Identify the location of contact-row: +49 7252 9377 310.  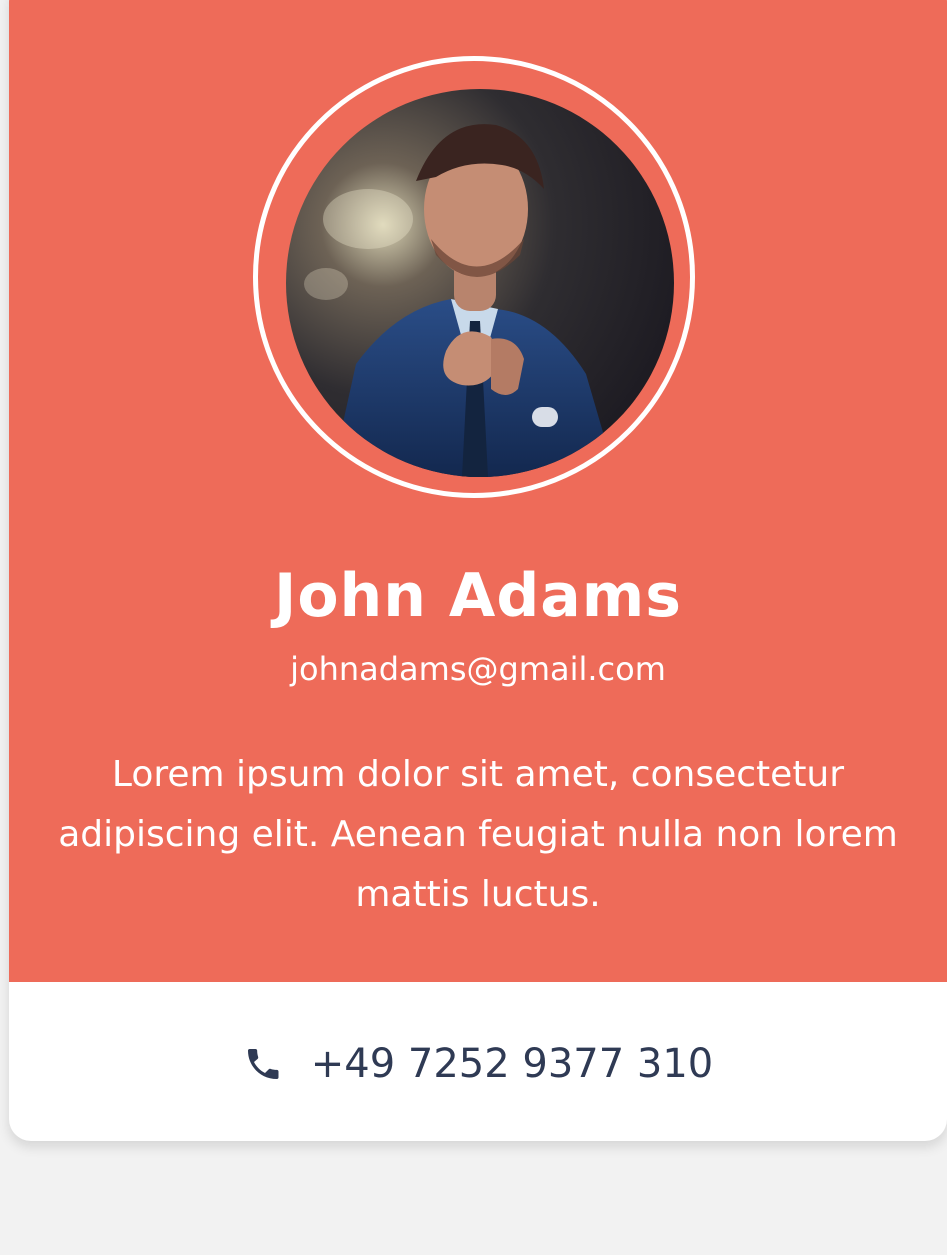
(478, 1064).